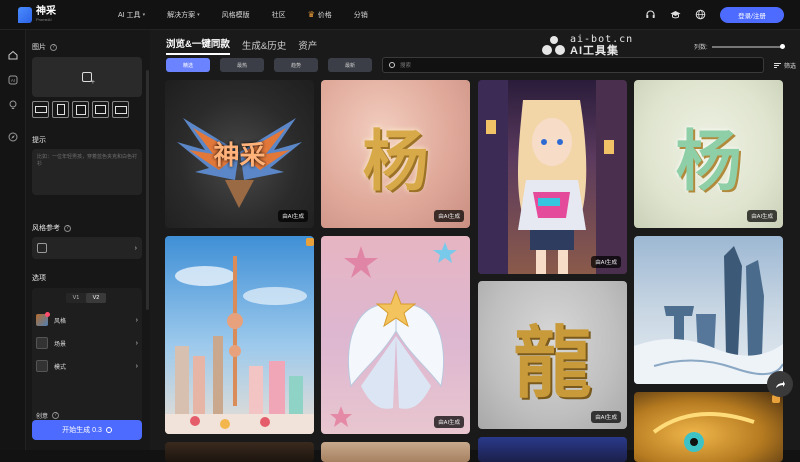 The image size is (800, 462). I want to click on nav-solutions: 解决方案 ▾, so click(183, 15).